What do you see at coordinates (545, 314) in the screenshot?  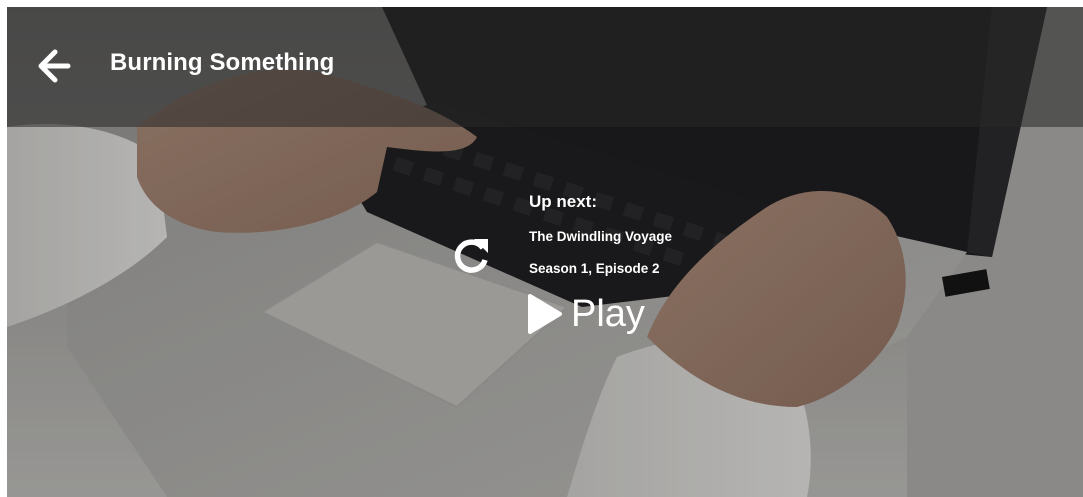 I see `play-icon` at bounding box center [545, 314].